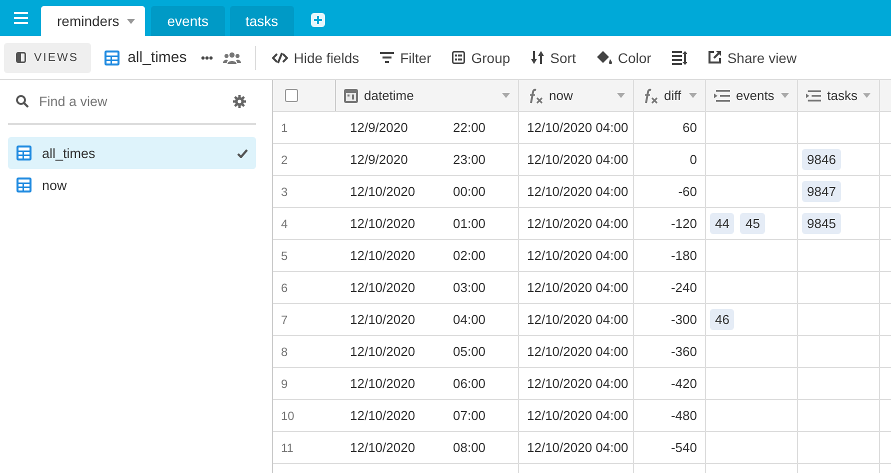 The height and width of the screenshot is (473, 891). I want to click on color-button: Color, so click(624, 58).